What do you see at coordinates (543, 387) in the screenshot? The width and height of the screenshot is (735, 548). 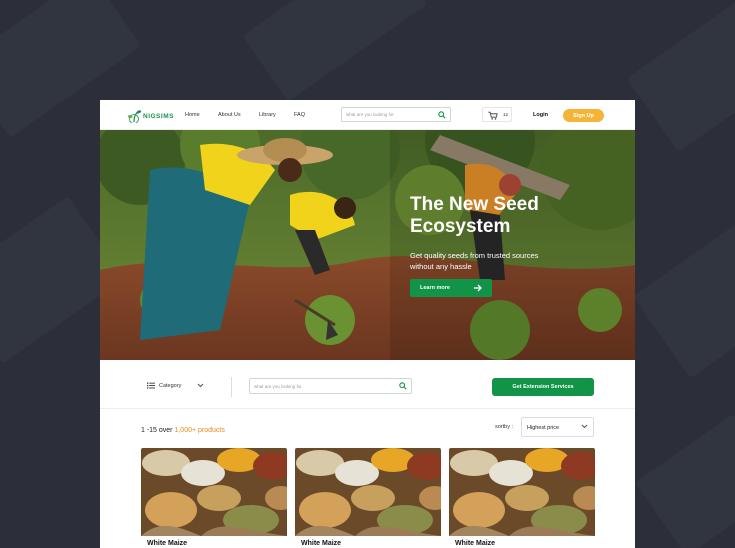 I see `extension-services-button: Get Extension Services` at bounding box center [543, 387].